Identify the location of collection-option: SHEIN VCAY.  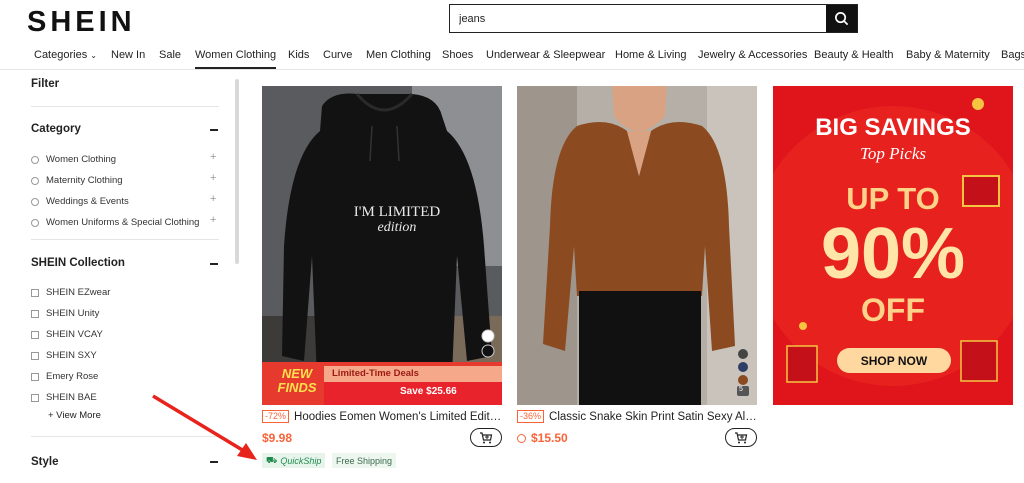
(67, 334).